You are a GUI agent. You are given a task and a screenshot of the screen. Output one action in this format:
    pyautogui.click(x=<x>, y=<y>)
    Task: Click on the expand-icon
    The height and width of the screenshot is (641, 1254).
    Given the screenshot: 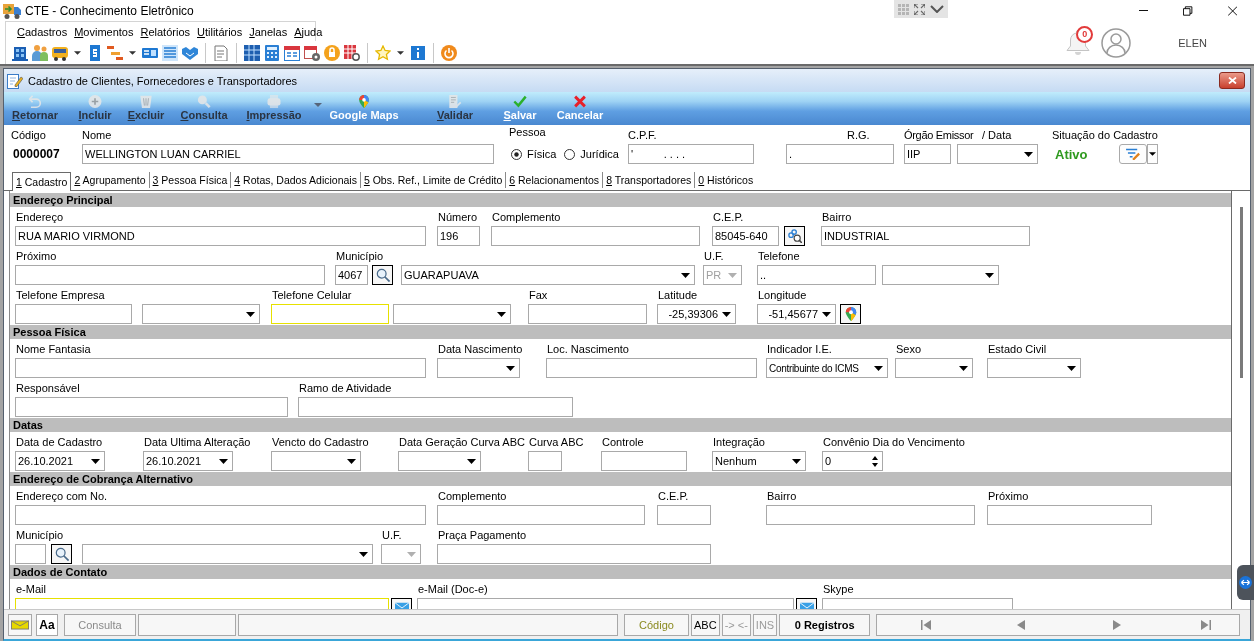 What is the action you would take?
    pyautogui.click(x=919, y=9)
    